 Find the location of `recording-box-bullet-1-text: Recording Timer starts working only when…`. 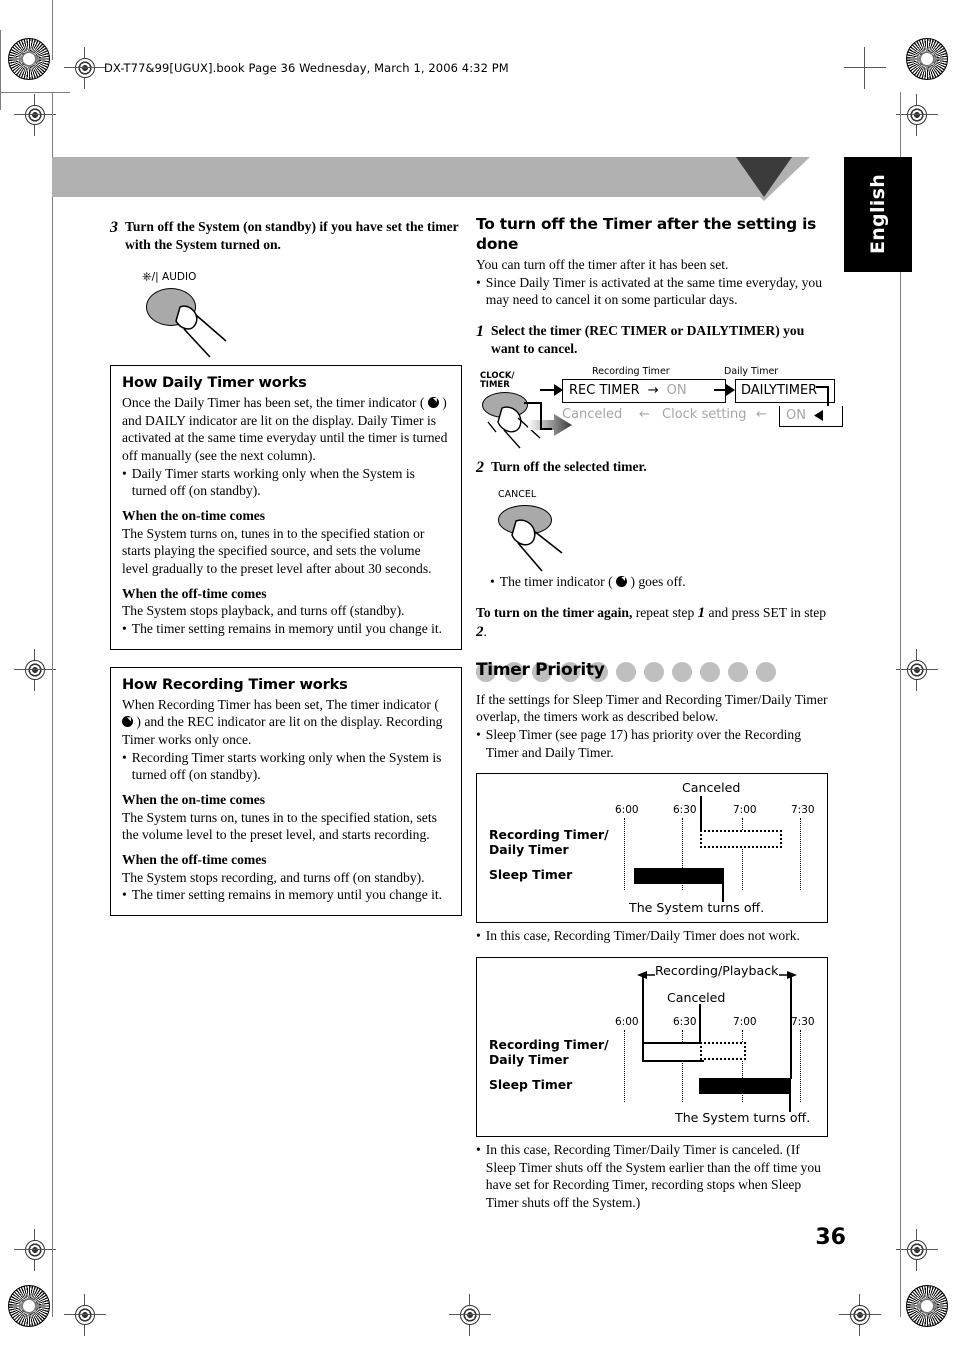

recording-box-bullet-1-text: Recording Timer starts working only when… is located at coordinates (286, 766).